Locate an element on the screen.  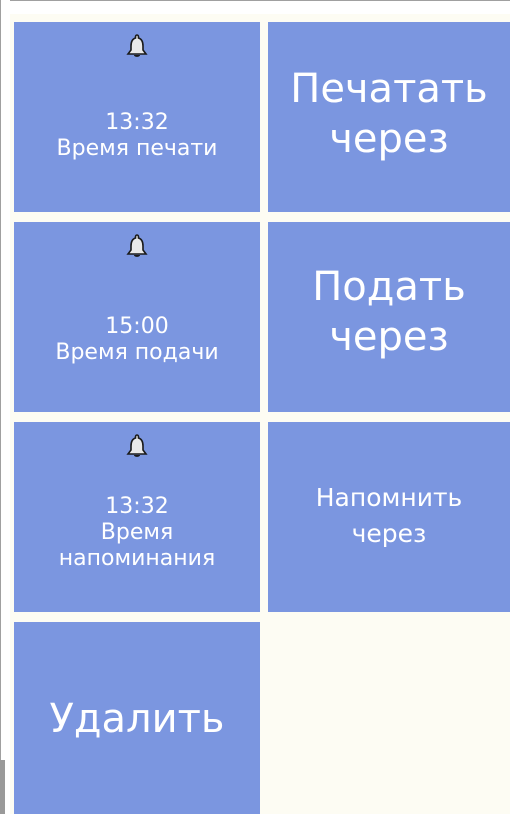
serve-after-label-line1: Подать is located at coordinates (389, 287).